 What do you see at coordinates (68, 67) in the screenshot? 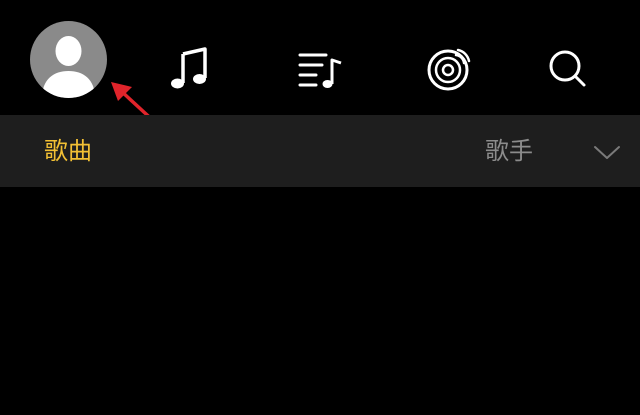
I see `avatar-figure` at bounding box center [68, 67].